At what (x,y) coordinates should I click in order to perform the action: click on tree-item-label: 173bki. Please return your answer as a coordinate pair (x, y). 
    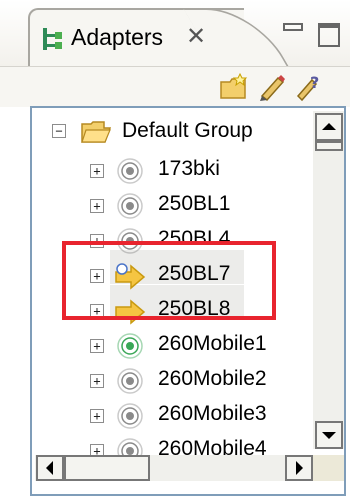
    Looking at the image, I should click on (189, 169).